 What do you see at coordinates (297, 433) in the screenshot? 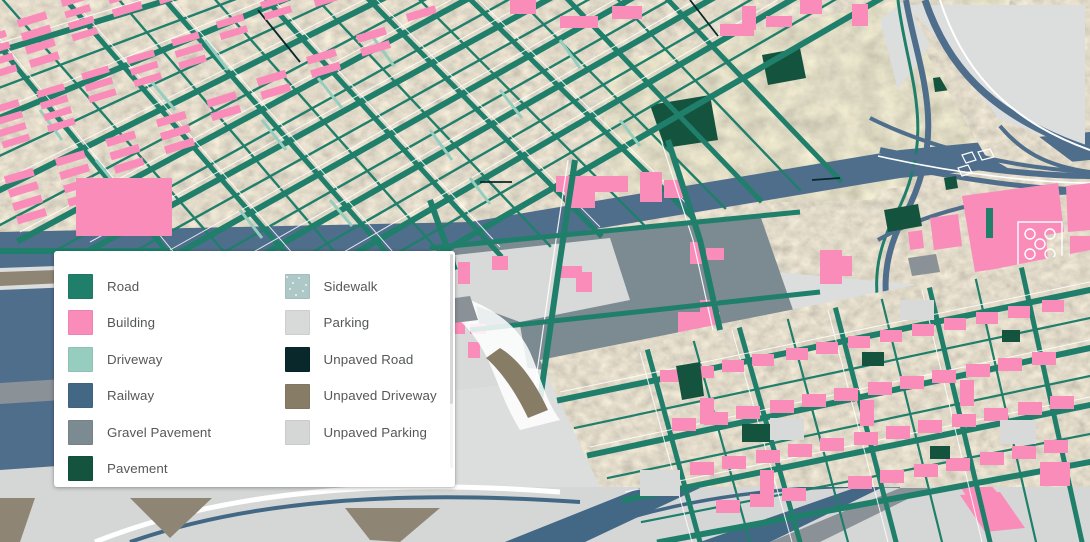
I see `legend-swatch-unpaved-parking` at bounding box center [297, 433].